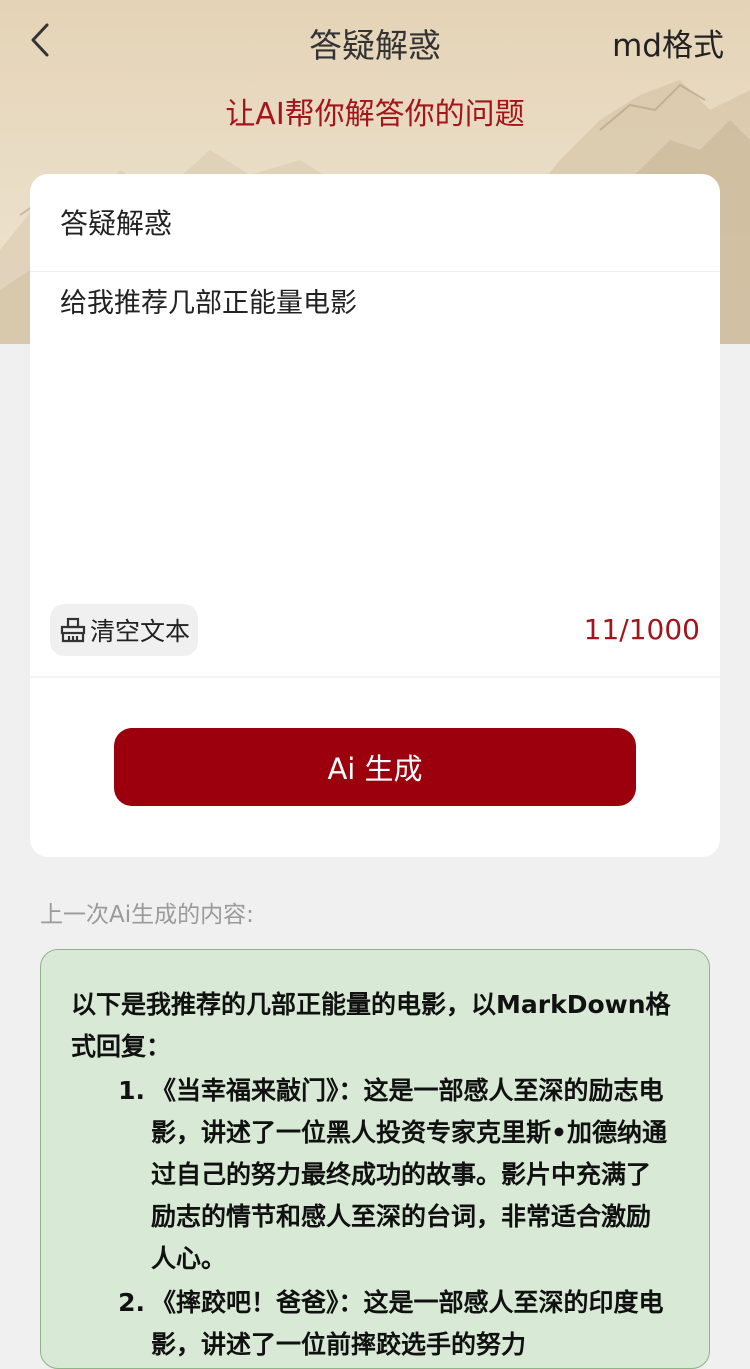 This screenshot has width=750, height=1369. Describe the element at coordinates (371, 1025) in the screenshot. I see `result-intro: 以下是我推荐的几部正能量的电影，以MarkDown格式回复：` at that location.